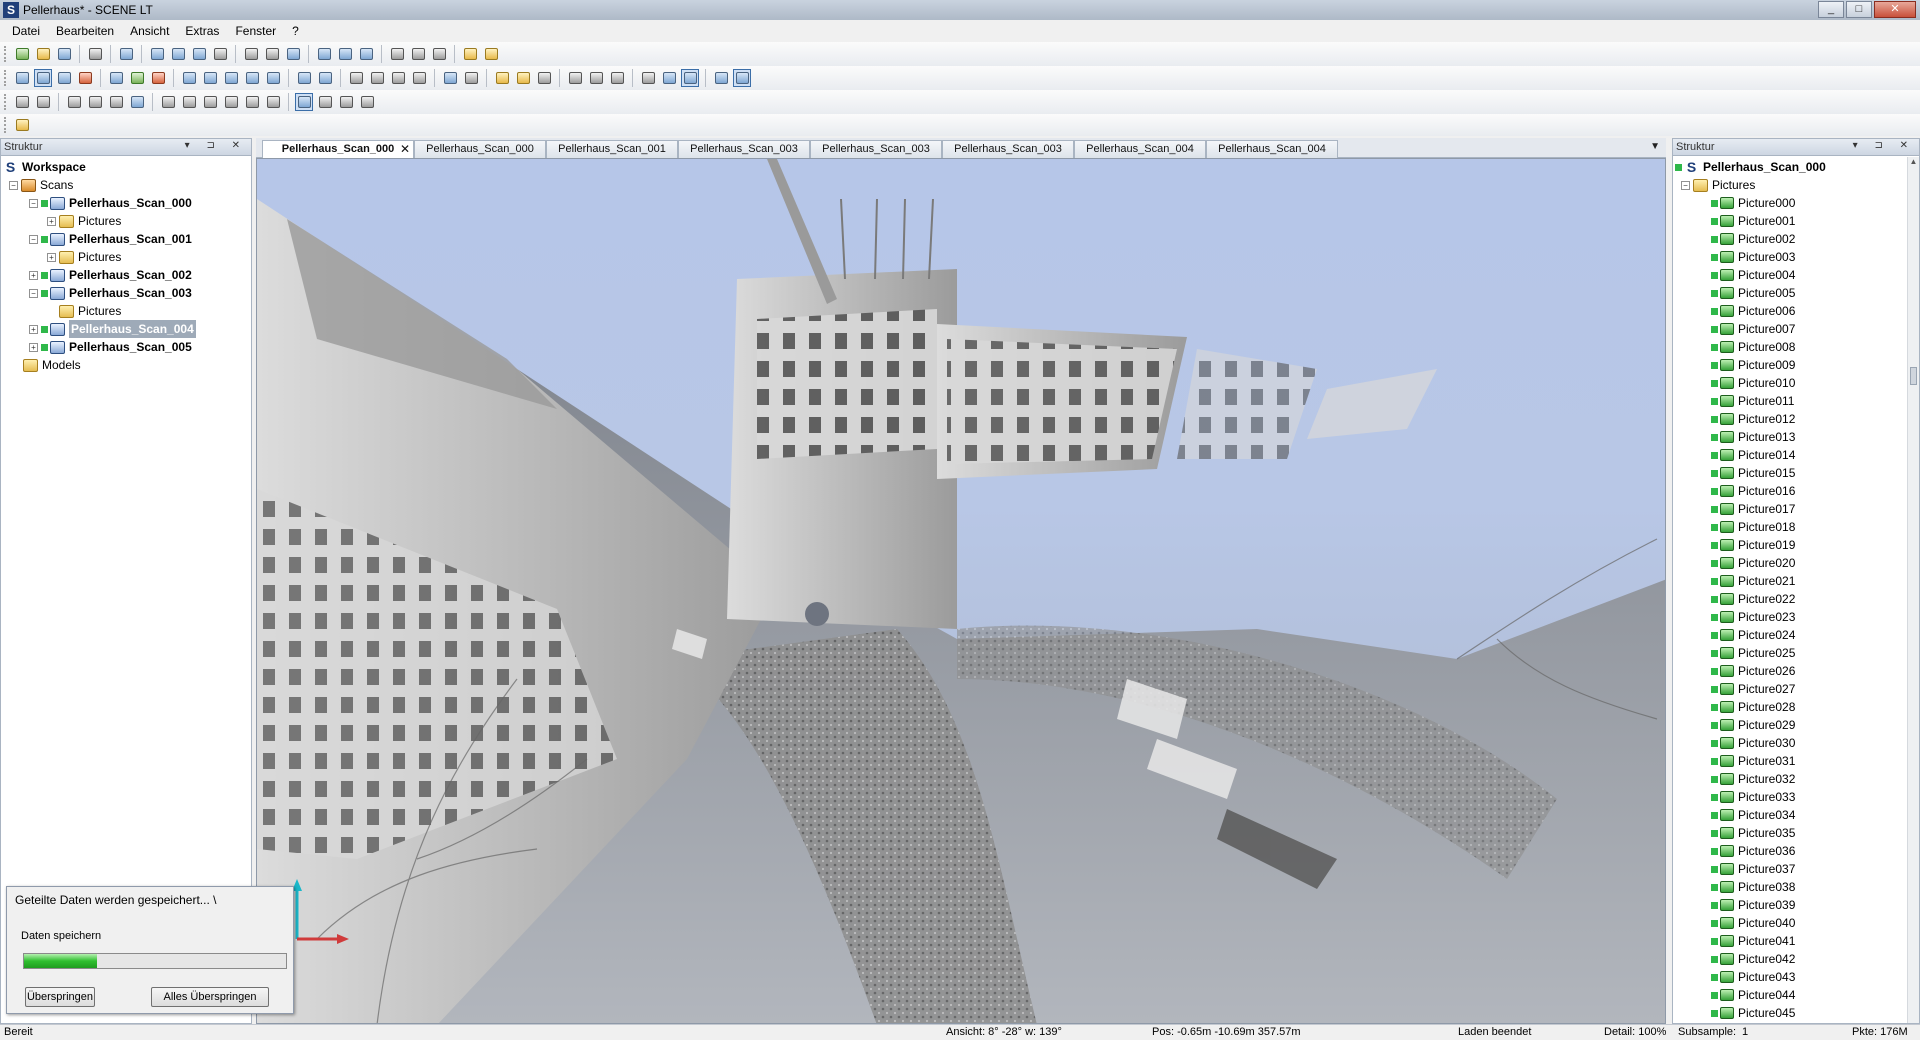 Image resolution: width=1920 pixels, height=1040 pixels. Describe the element at coordinates (721, 78) in the screenshot. I see `box-view-icon` at that location.